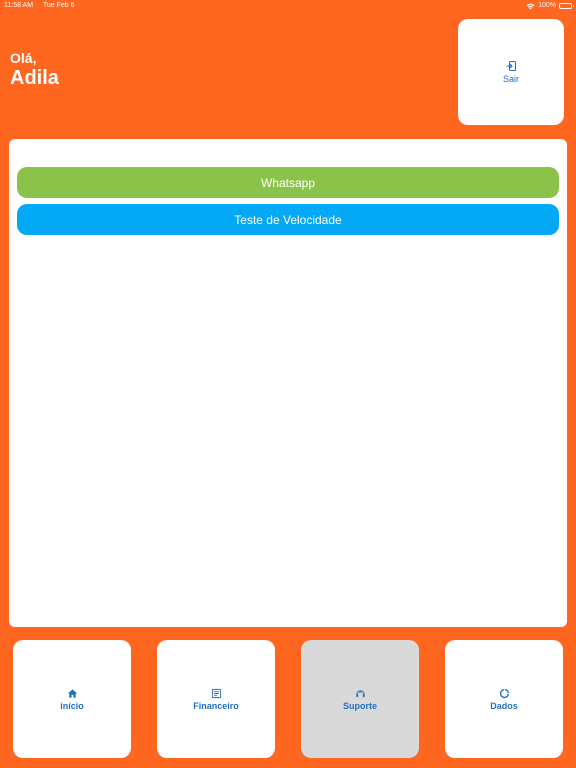 This screenshot has height=768, width=576. I want to click on nav-label-suporte: Suporte, so click(359, 705).